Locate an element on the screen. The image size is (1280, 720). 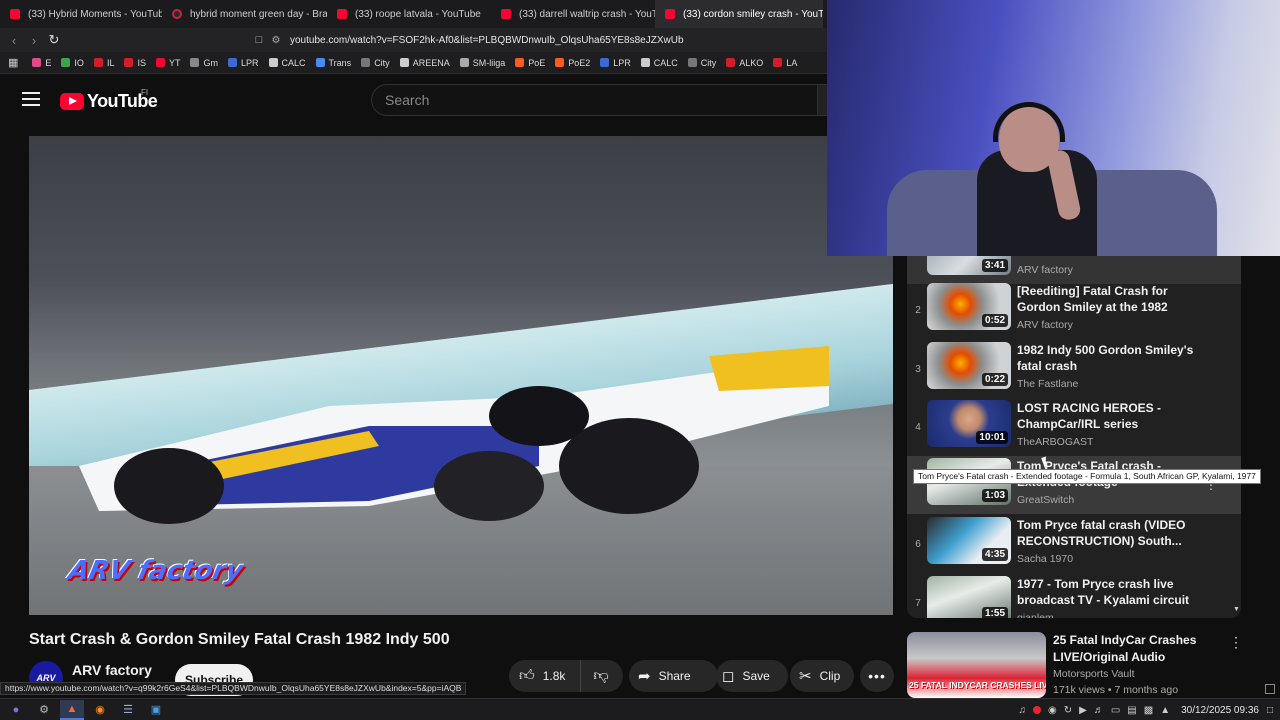
back-icon: ‹ is located at coordinates (14, 40).